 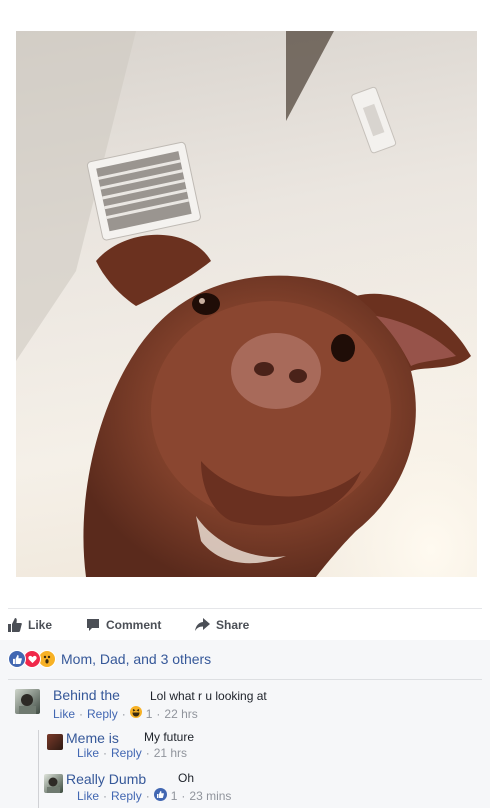 I want to click on reply-time: 23 mins, so click(x=210, y=796).